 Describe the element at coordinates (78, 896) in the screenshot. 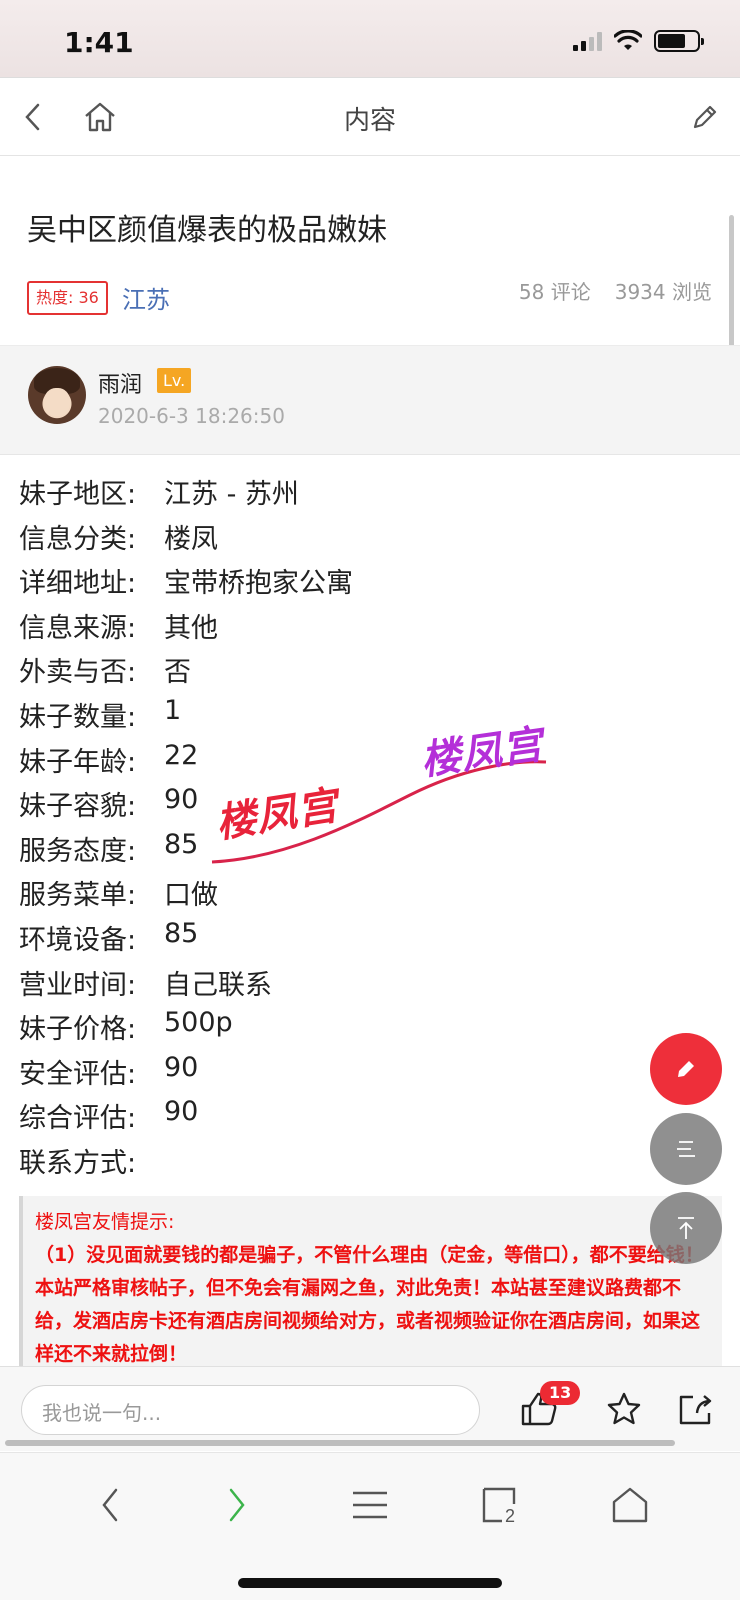

I see `info-key: 服务菜单:` at that location.